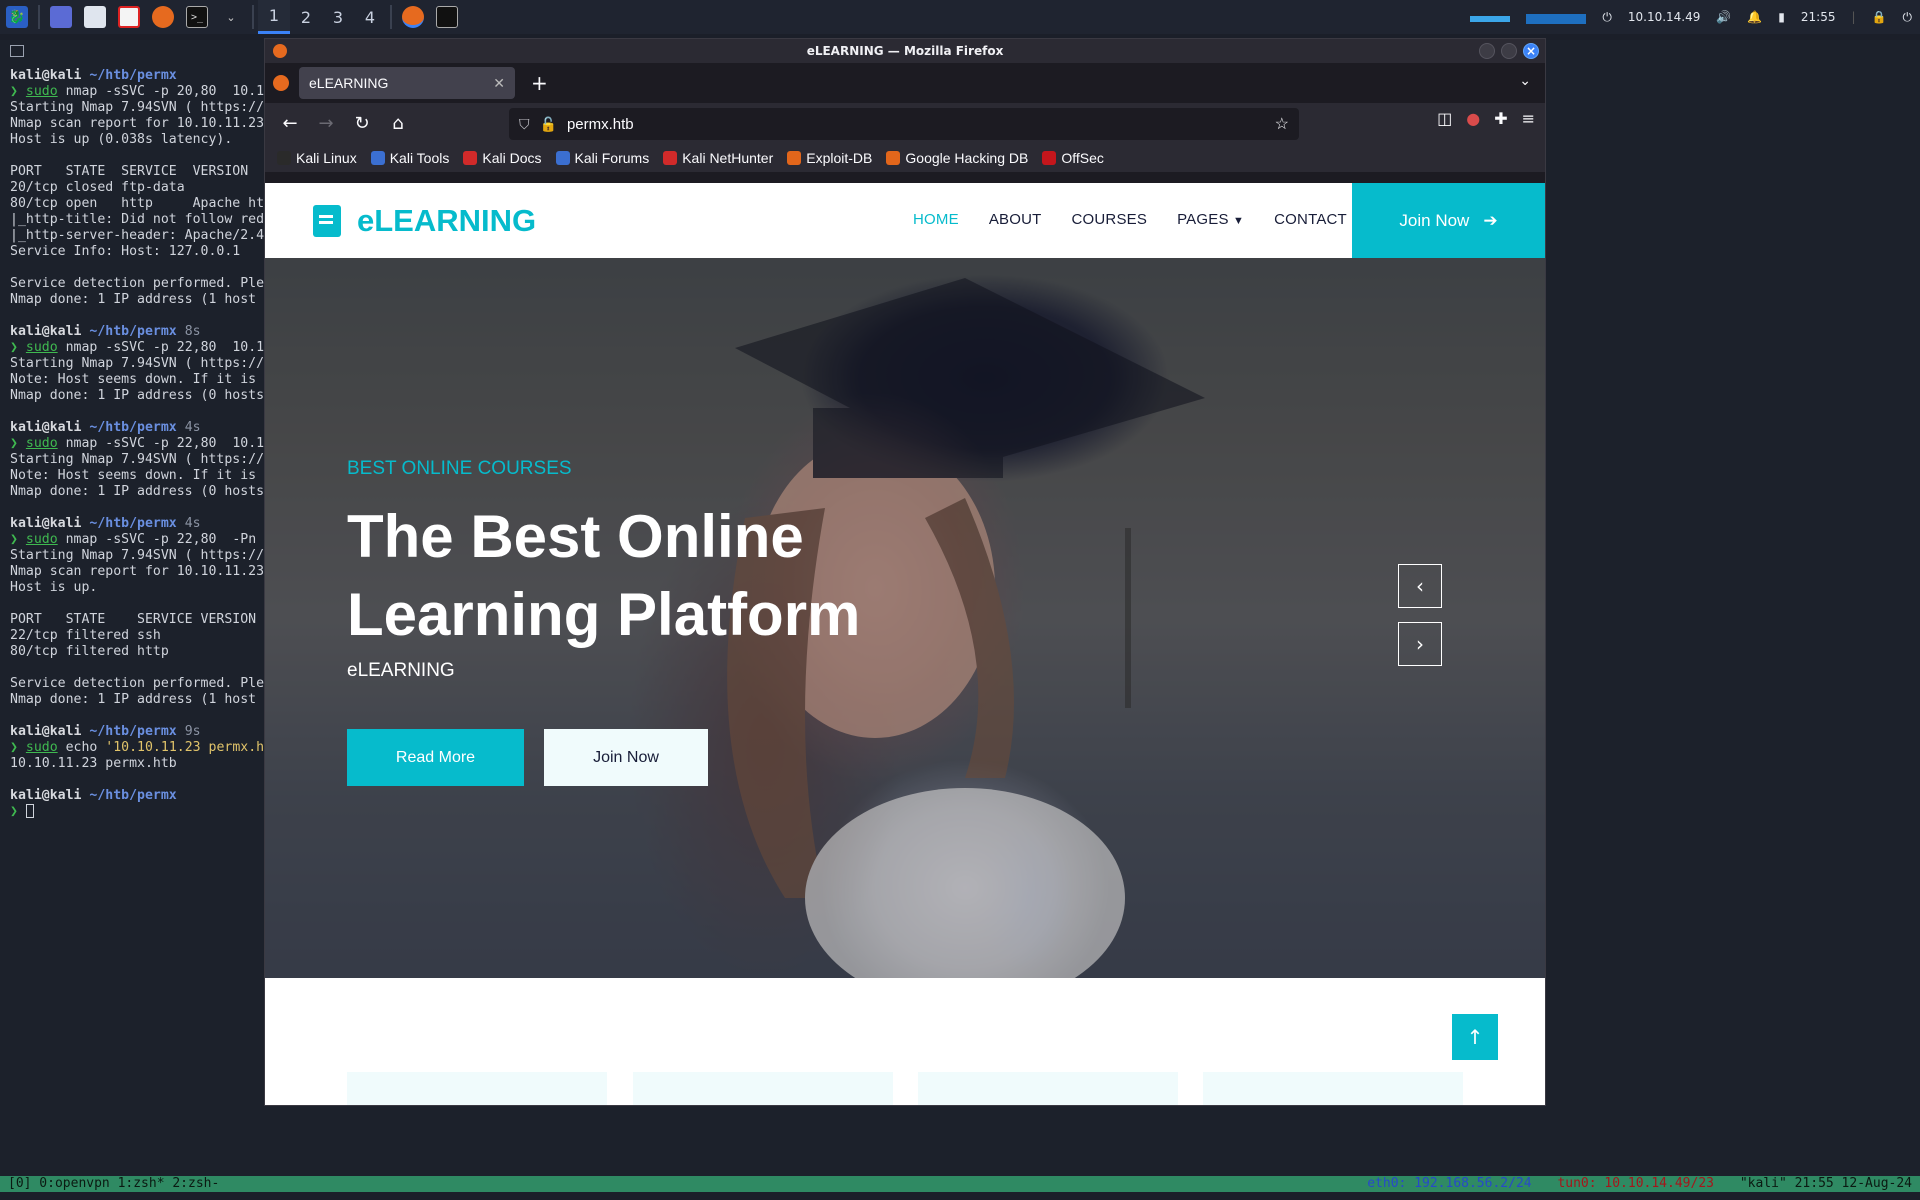 The width and height of the screenshot is (1920, 1200). Describe the element at coordinates (502, 158) in the screenshot. I see `bookmark-kali-docs: Kali Docs` at that location.